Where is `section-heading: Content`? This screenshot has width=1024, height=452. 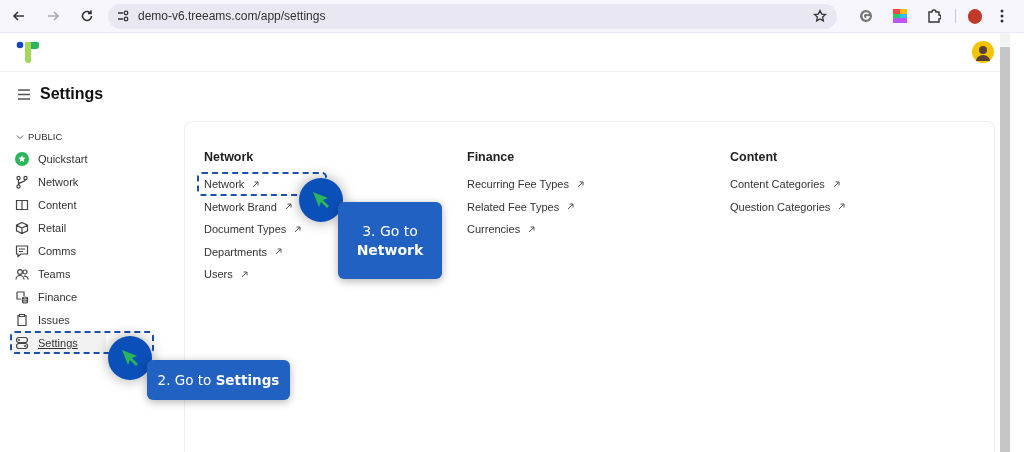 section-heading: Content is located at coordinates (754, 157).